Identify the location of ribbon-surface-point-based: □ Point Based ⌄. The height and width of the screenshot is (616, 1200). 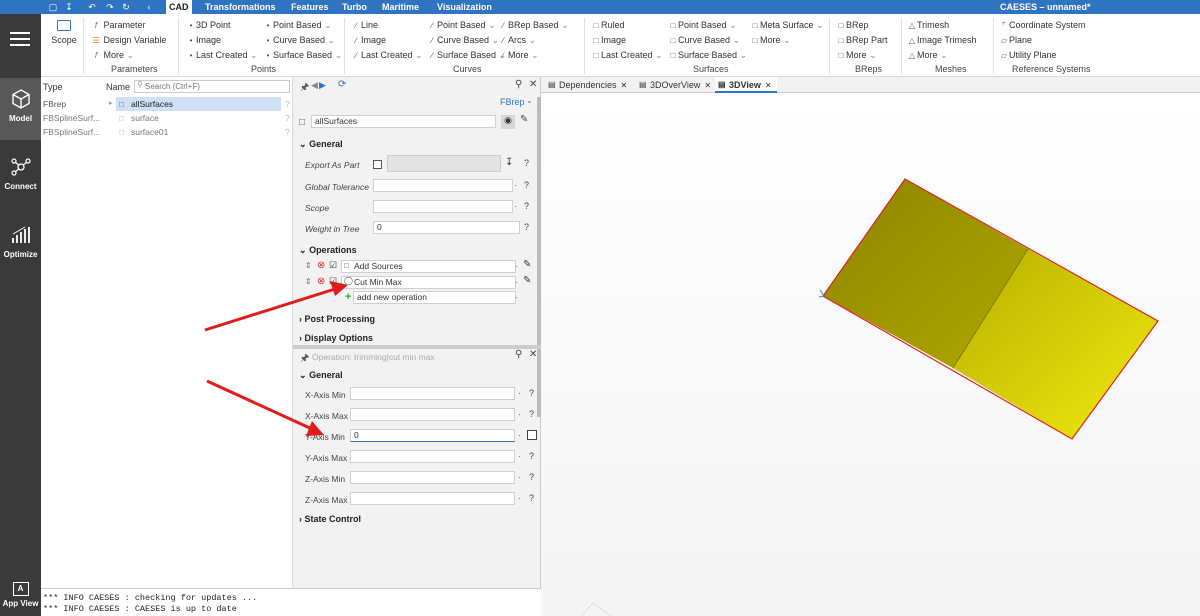
(702, 25).